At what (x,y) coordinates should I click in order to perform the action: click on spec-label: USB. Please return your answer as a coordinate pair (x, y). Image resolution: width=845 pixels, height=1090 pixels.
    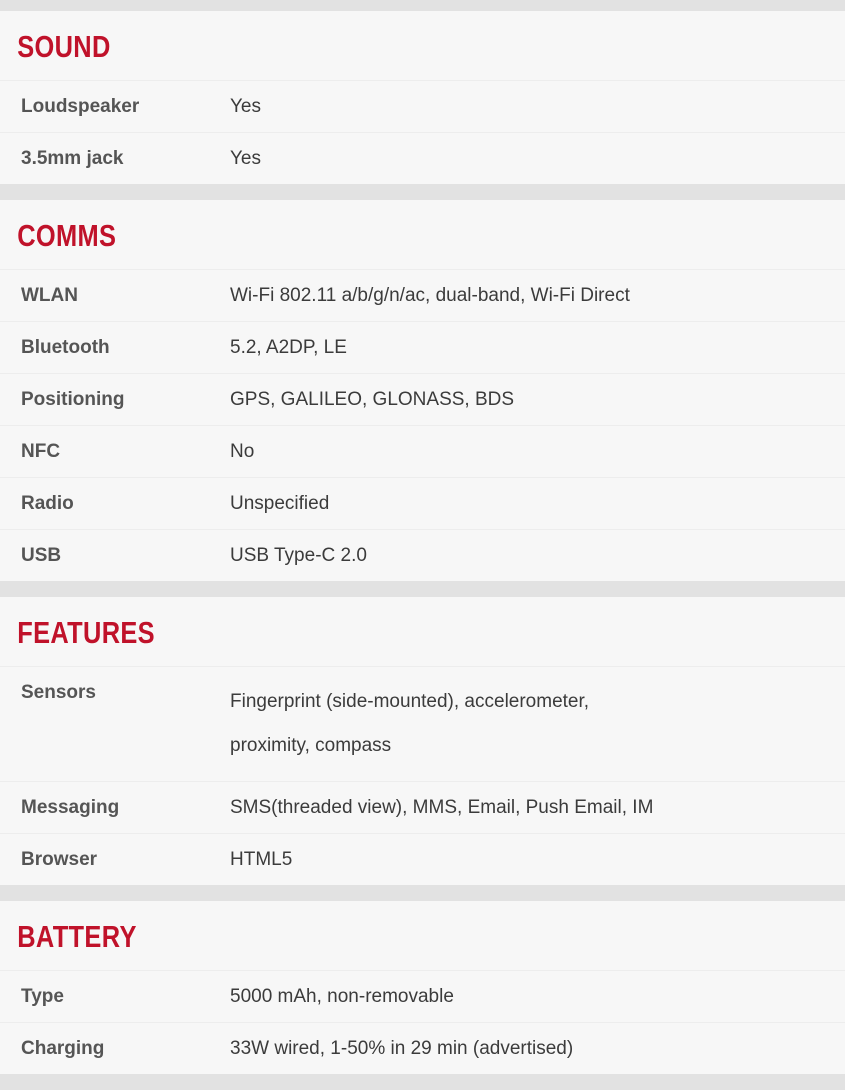
    Looking at the image, I should click on (41, 555).